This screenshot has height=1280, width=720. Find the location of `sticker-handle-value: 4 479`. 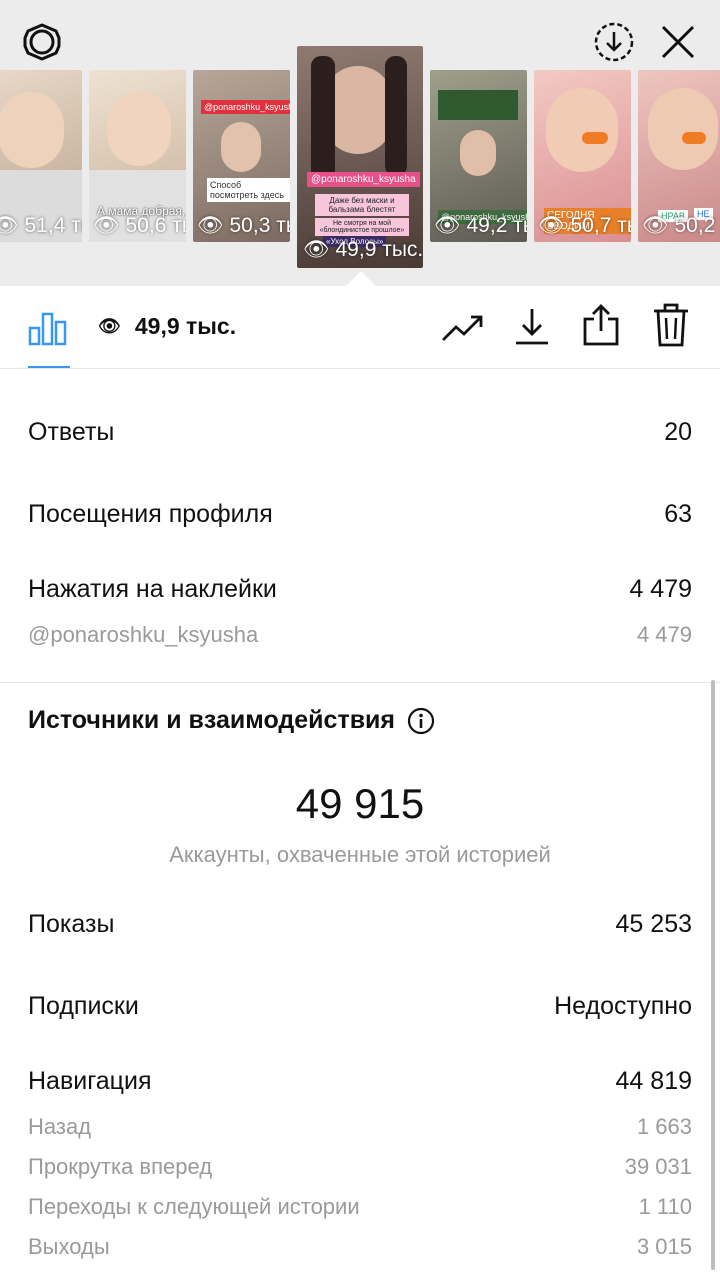

sticker-handle-value: 4 479 is located at coordinates (664, 634).